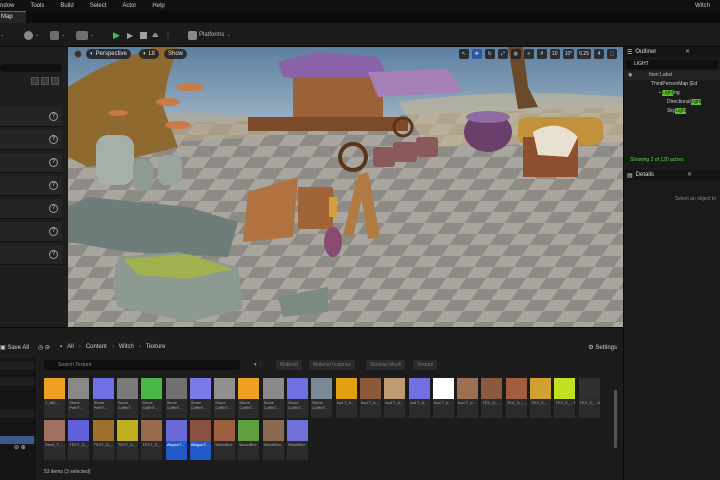 The height and width of the screenshot is (480, 720). I want to click on eject-button: ⏏, so click(155, 35).